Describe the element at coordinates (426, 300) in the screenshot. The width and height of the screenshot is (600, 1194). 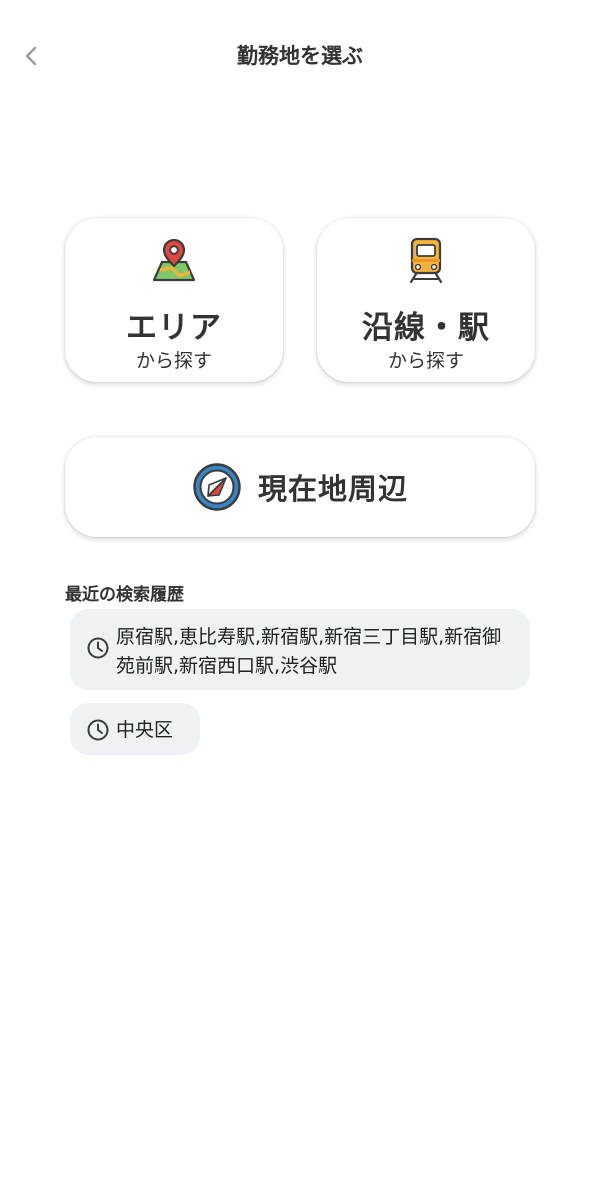
I see `search-by-line-card: 沿線・駅 から探す` at that location.